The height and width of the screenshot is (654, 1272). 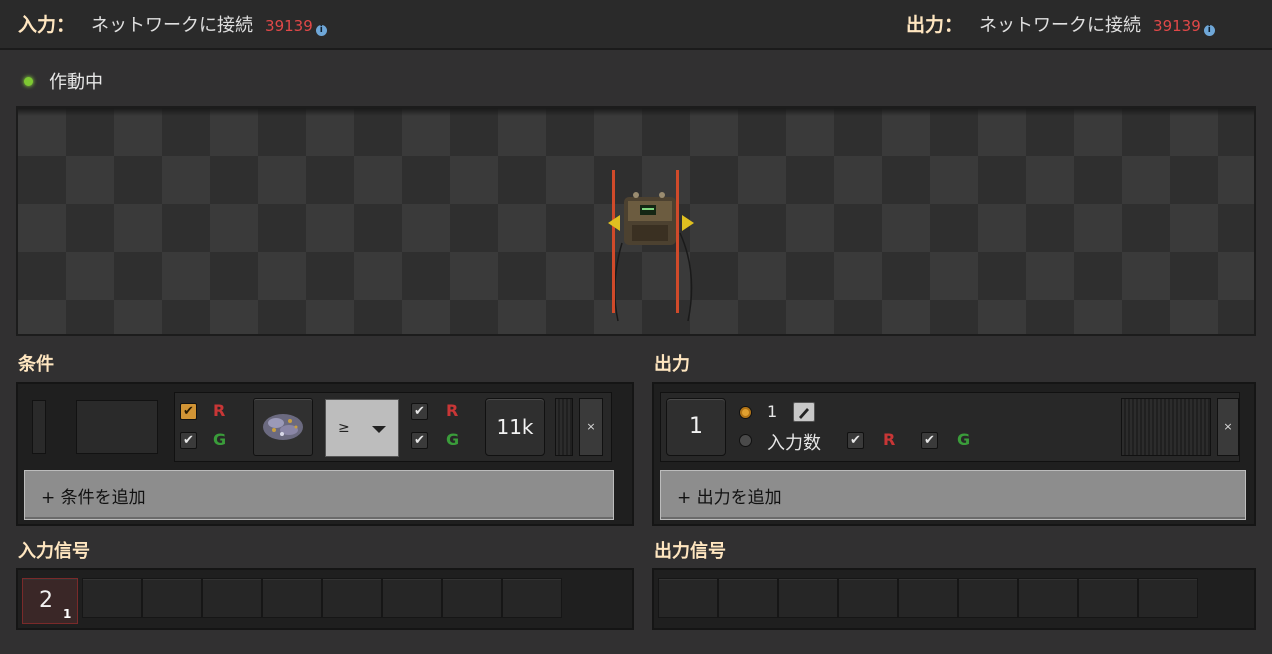 What do you see at coordinates (67, 614) in the screenshot?
I see `signal-subscript: 1` at bounding box center [67, 614].